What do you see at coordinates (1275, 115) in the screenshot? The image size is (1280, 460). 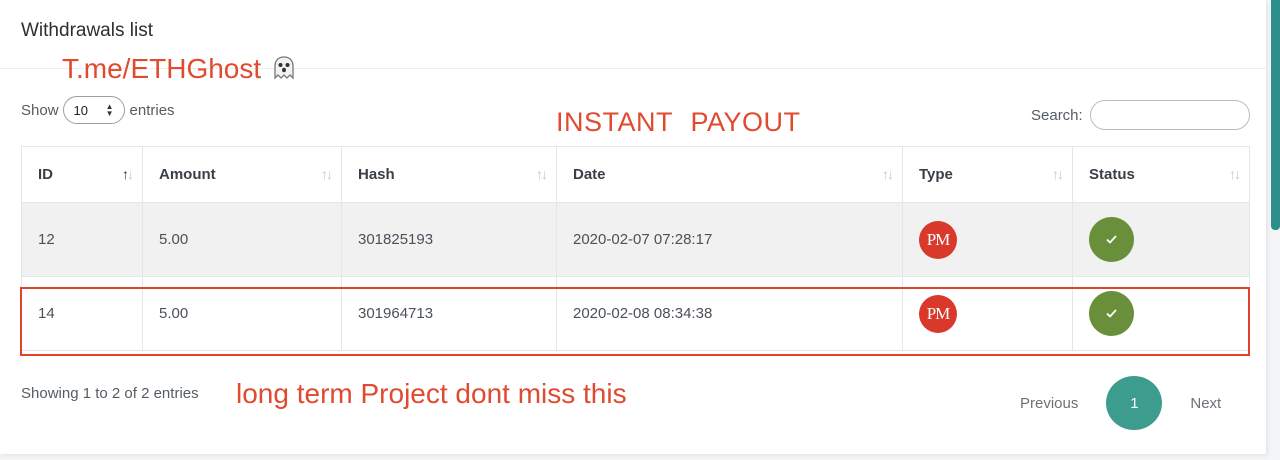 I see `scrollbar-thumb` at bounding box center [1275, 115].